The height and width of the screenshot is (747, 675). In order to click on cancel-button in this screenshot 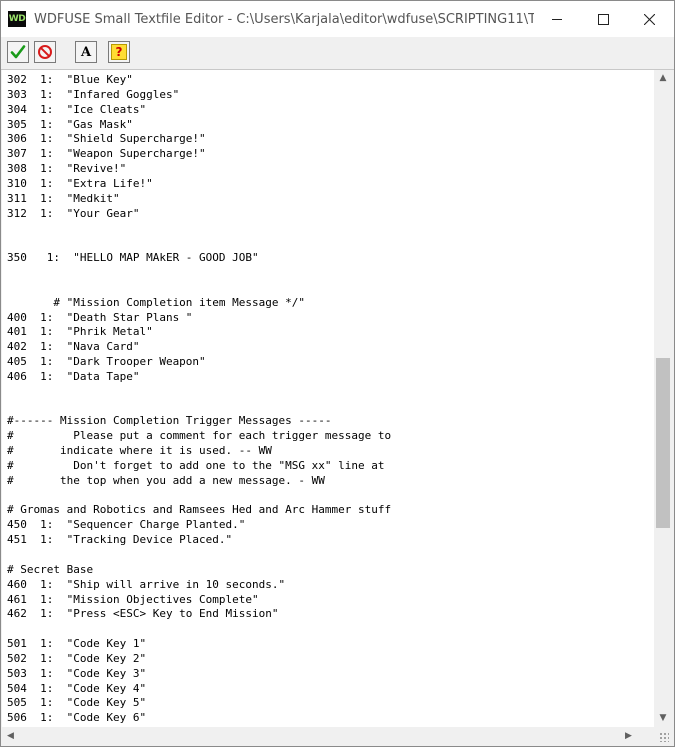, I will do `click(45, 52)`.